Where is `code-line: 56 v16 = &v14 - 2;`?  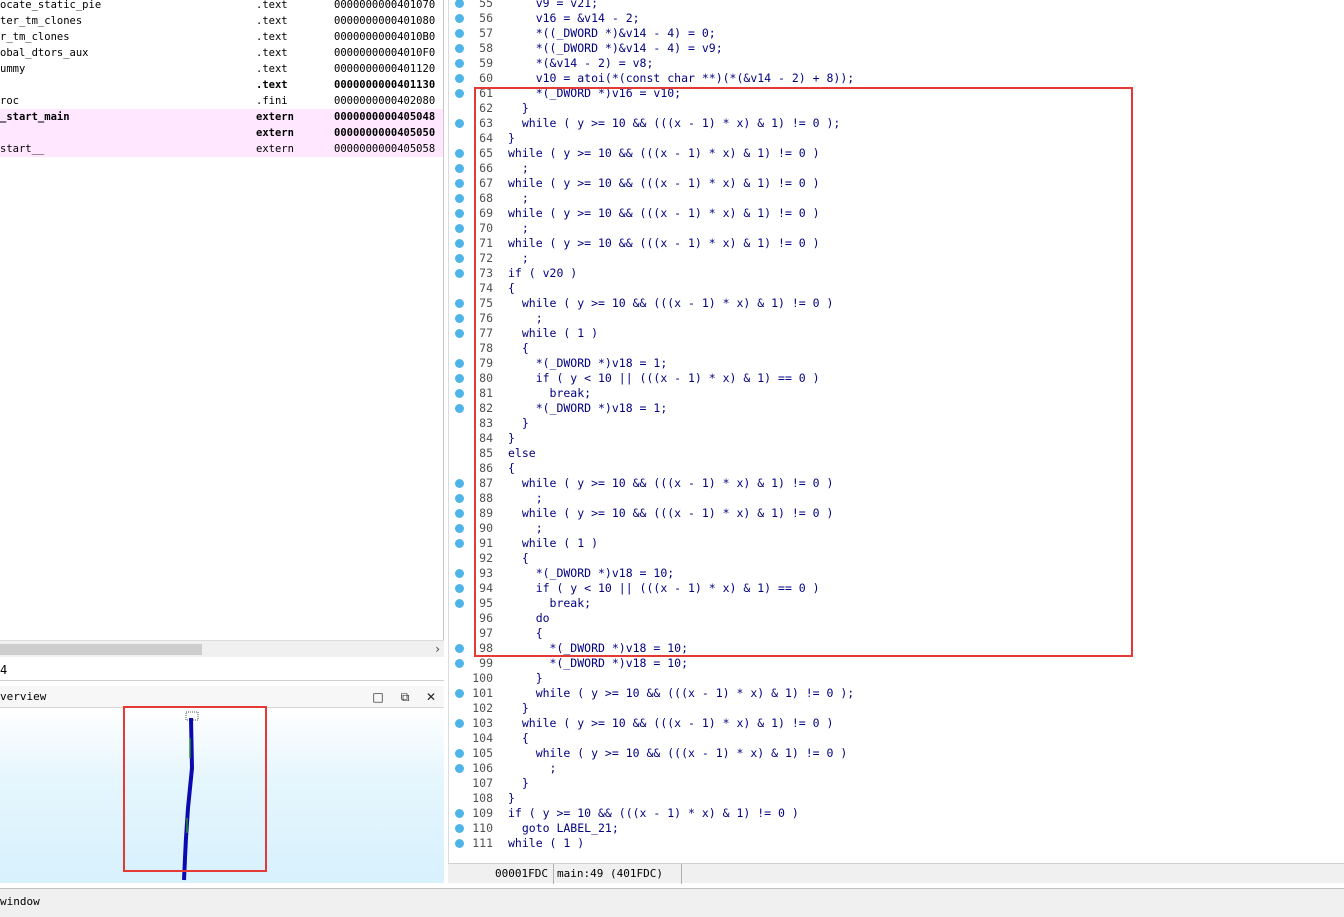
code-line: 56 v16 = &v14 - 2; is located at coordinates (896, 18).